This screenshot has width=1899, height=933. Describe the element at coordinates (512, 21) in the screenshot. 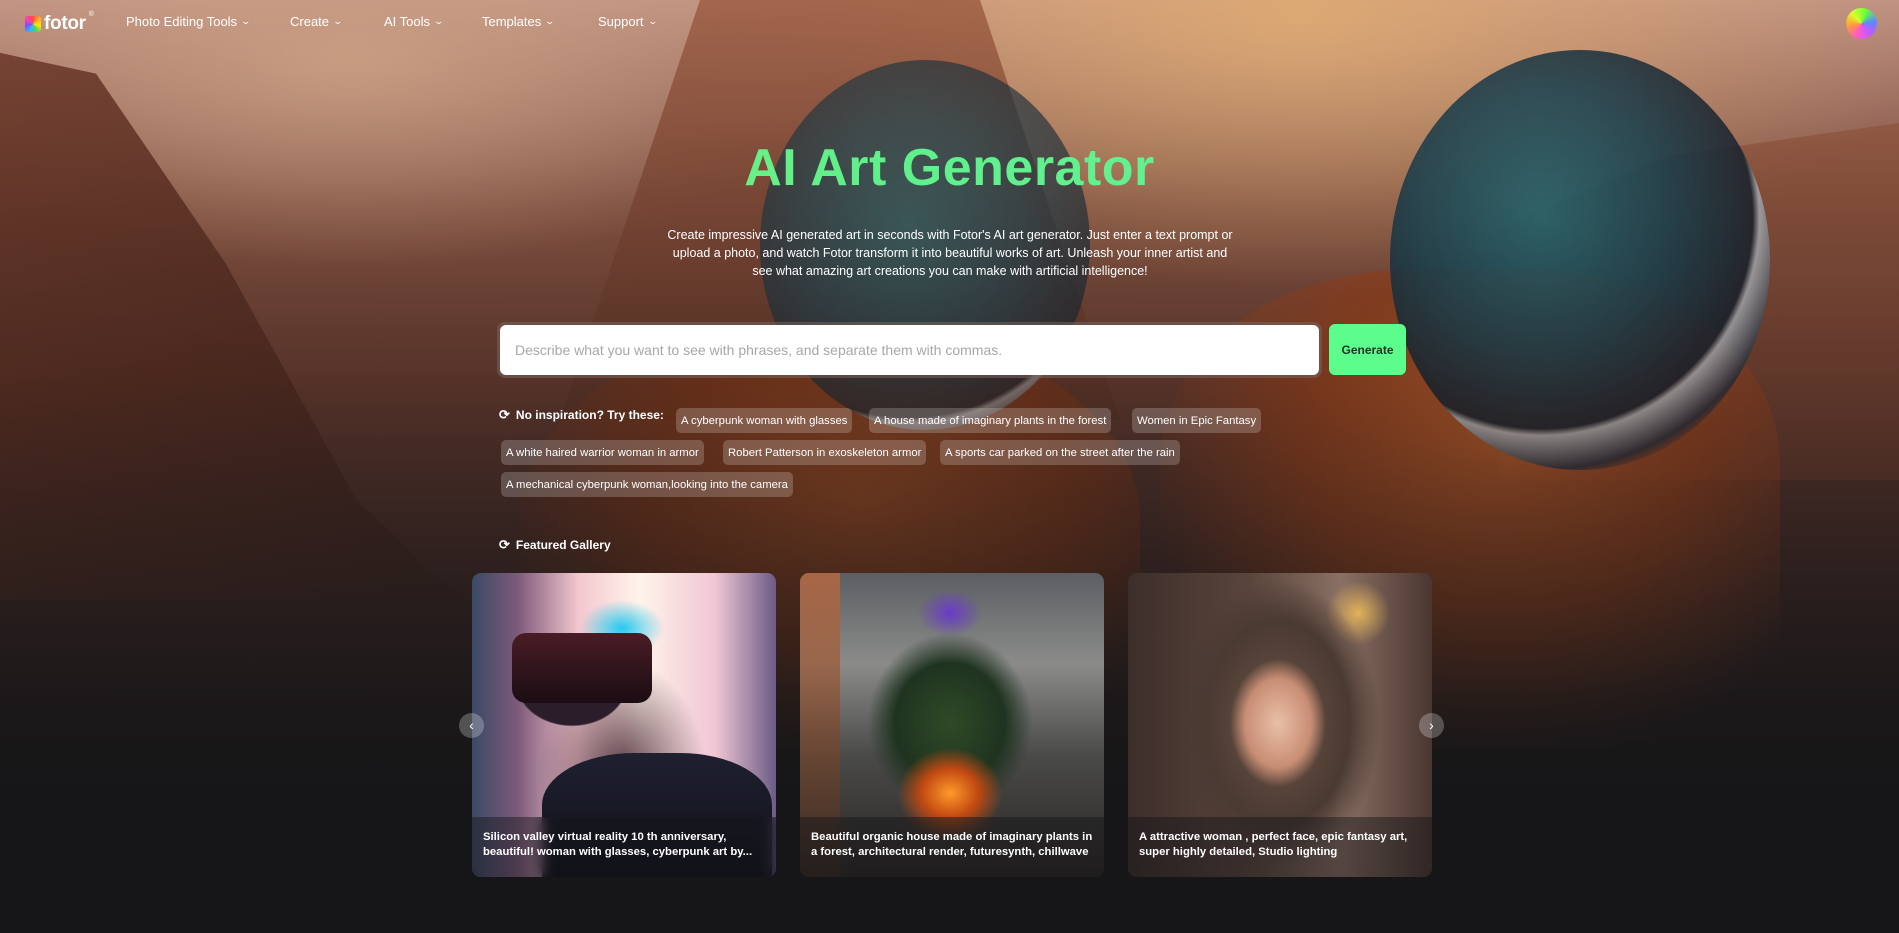

I see `nav-item-label: Templates` at that location.